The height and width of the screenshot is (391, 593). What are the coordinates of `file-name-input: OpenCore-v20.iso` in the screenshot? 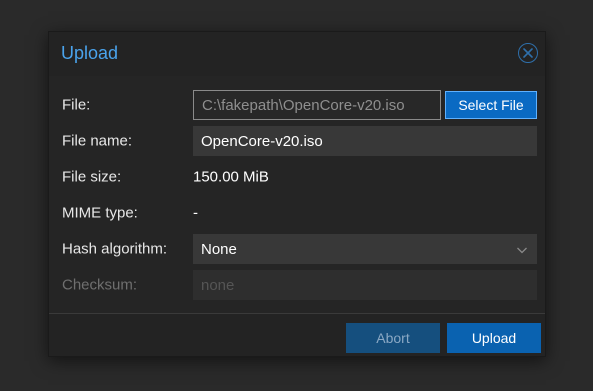 It's located at (365, 141).